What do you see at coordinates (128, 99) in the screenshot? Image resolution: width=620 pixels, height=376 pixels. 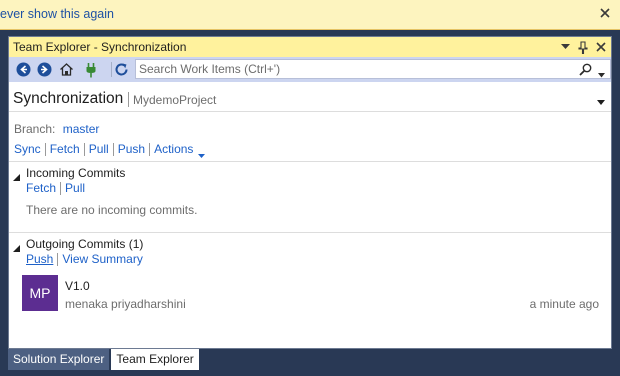 I see `header-separator` at bounding box center [128, 99].